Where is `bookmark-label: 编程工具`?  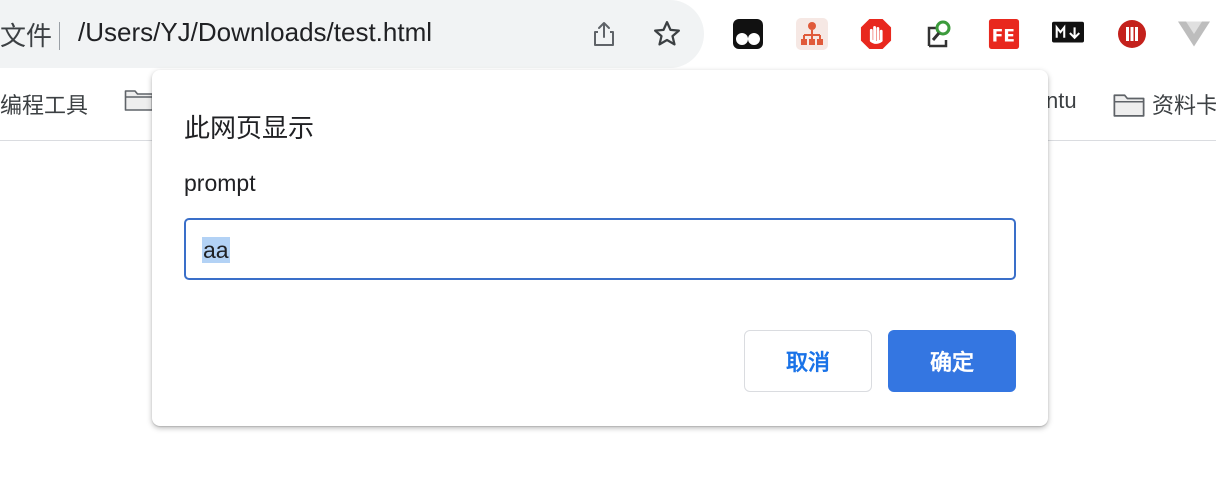
bookmark-label: 编程工具 is located at coordinates (44, 105).